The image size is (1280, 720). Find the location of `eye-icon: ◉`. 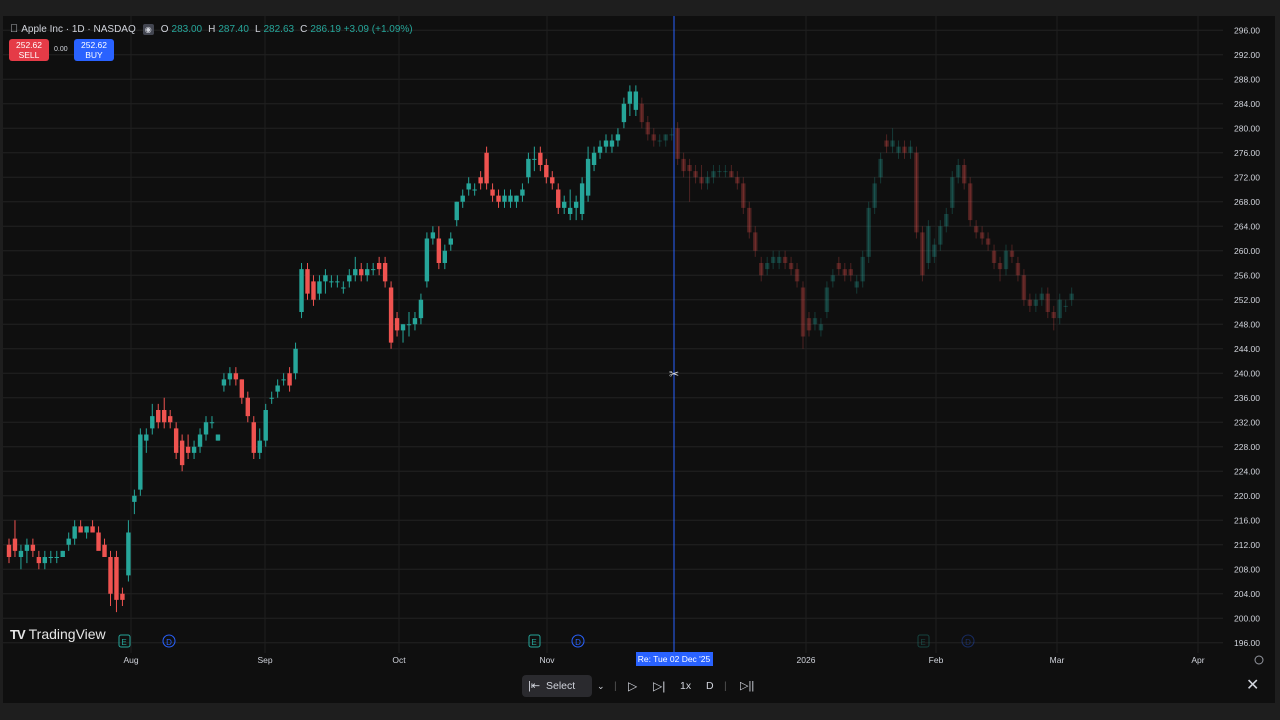

eye-icon: ◉ is located at coordinates (148, 29).